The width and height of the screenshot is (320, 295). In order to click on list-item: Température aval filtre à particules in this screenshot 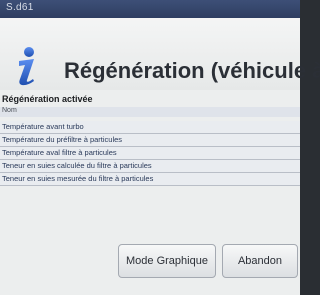, I will do `click(150, 153)`.